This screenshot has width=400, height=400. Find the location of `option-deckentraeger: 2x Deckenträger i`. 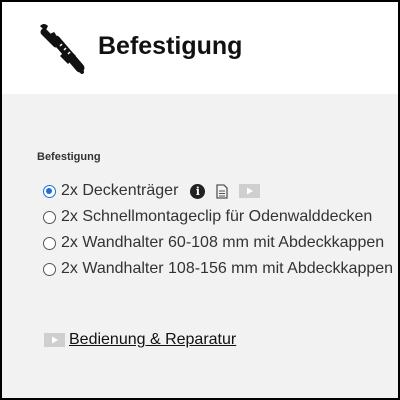

option-deckentraeger: 2x Deckenträger i is located at coordinates (220, 191).